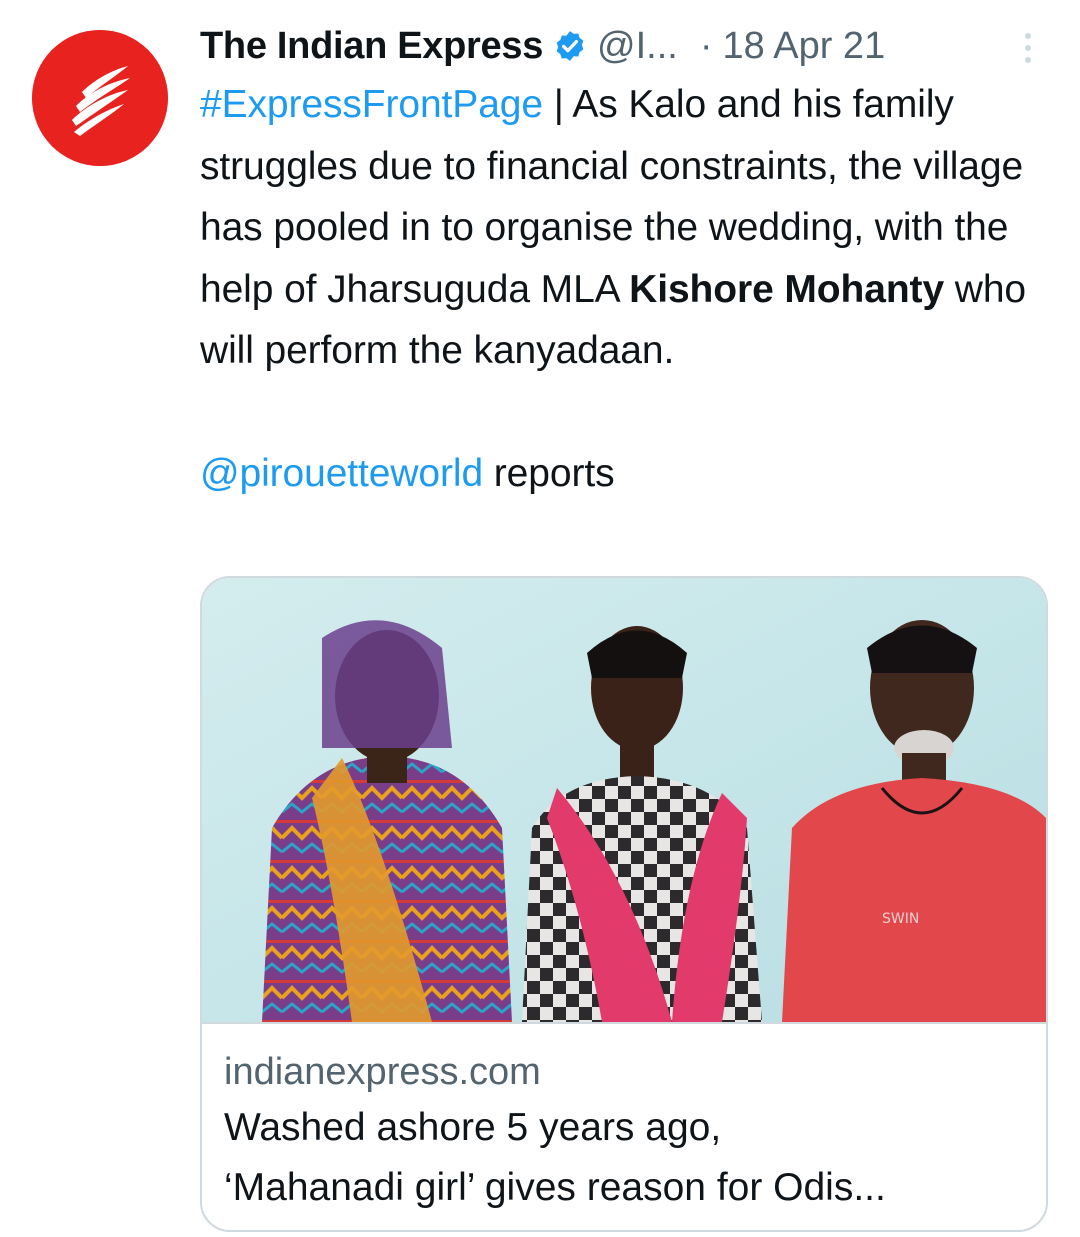 The height and width of the screenshot is (1237, 1080). Describe the element at coordinates (382, 1072) in the screenshot. I see `link-card-domain: indianexpress.com` at that location.